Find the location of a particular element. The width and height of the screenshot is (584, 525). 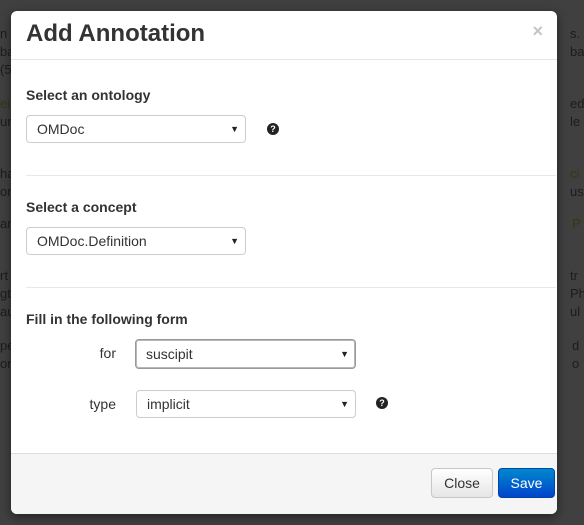

background-text: s. is located at coordinates (575, 33).